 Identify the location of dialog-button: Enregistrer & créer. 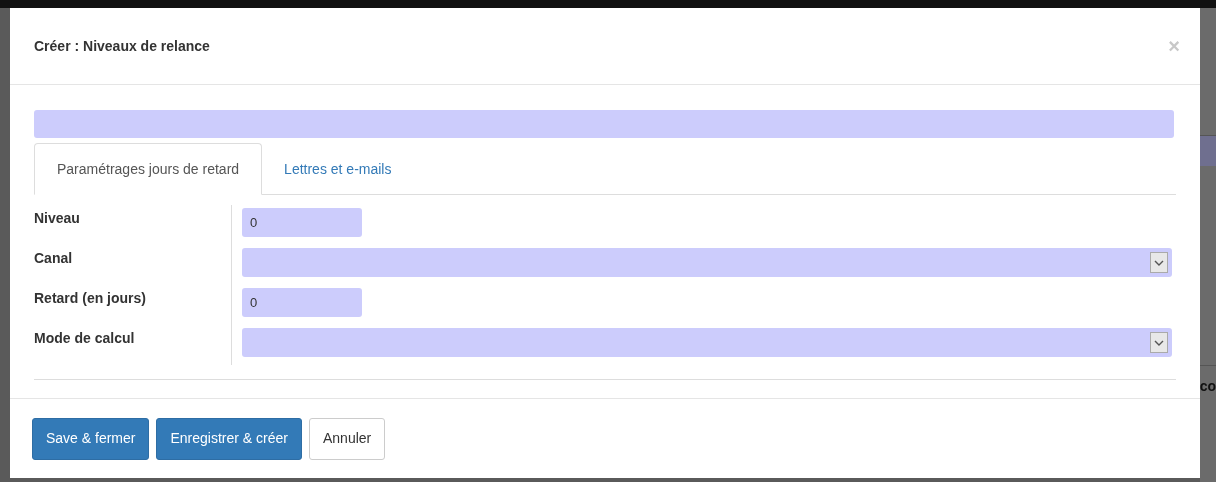
(229, 438).